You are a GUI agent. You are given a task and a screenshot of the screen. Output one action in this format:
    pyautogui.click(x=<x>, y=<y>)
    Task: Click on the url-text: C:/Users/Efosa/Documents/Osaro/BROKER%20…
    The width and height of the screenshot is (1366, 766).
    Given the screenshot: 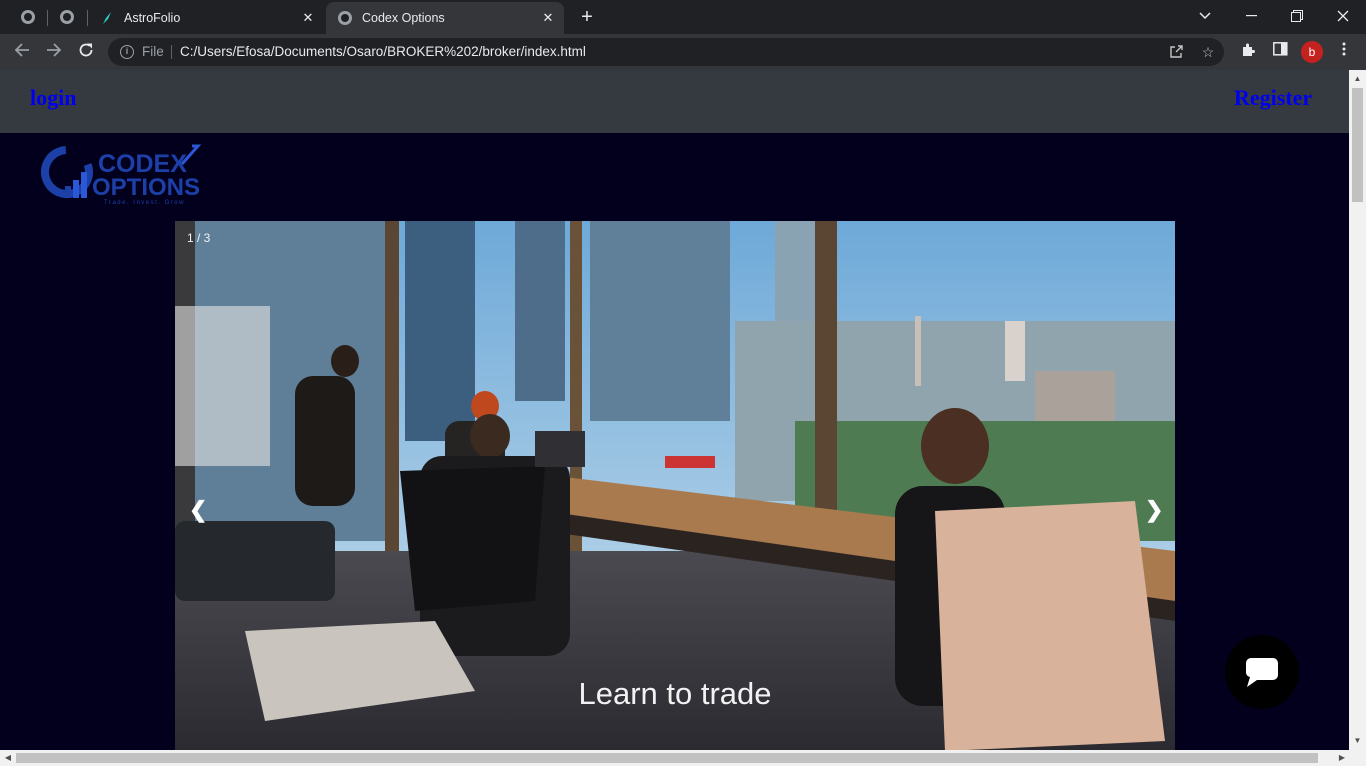 What is the action you would take?
    pyautogui.click(x=383, y=51)
    